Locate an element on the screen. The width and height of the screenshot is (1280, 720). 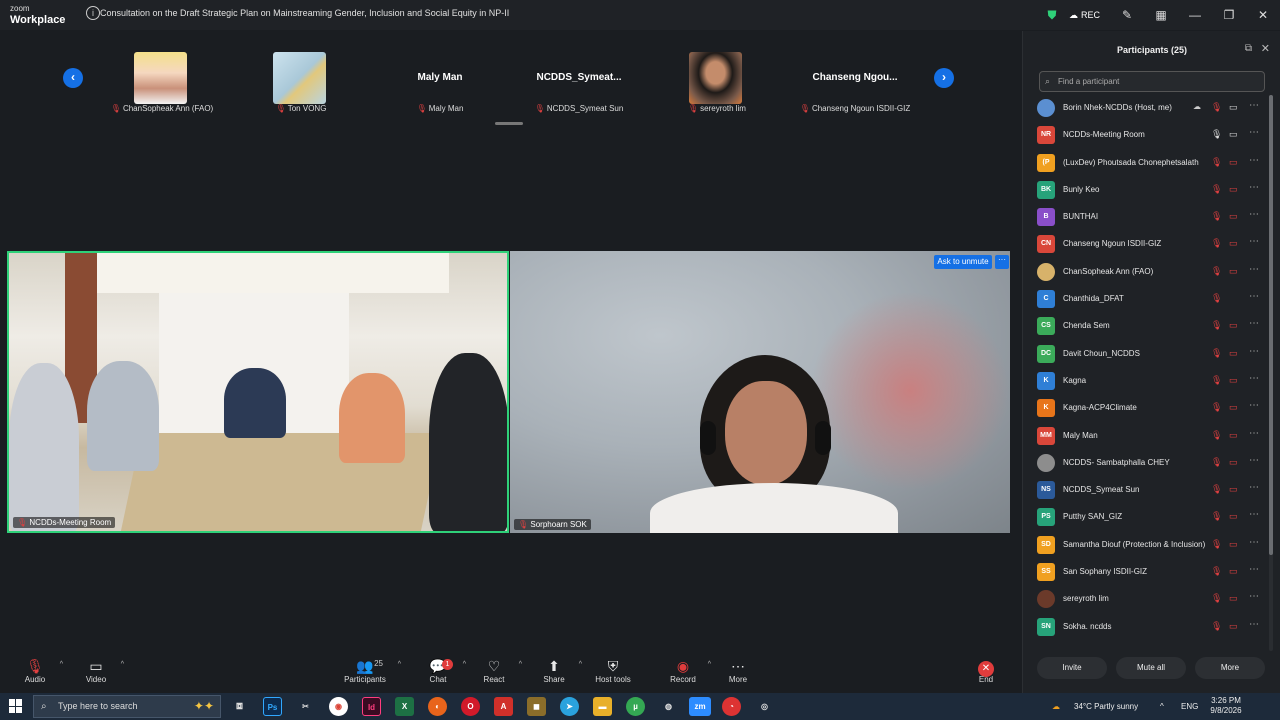
telegram-icon: ➤ is located at coordinates (569, 706).